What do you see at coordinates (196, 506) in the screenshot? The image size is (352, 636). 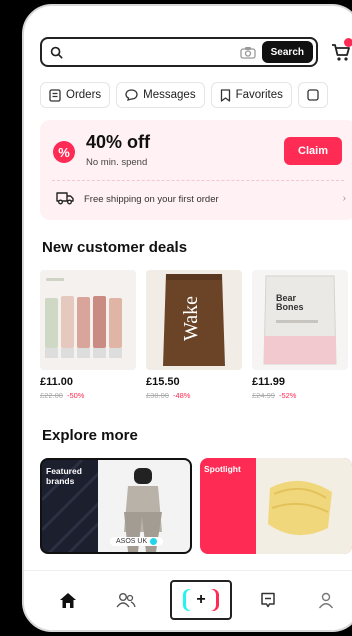 I see `explore-tiles: Featured brands ASOS UK Spotlight` at bounding box center [196, 506].